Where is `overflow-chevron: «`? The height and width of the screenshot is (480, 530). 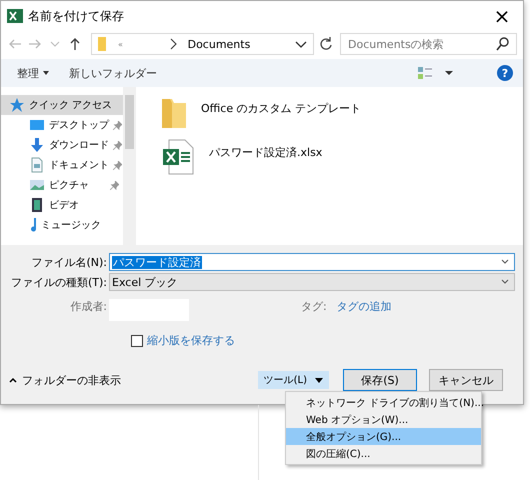
overflow-chevron: « is located at coordinates (120, 44).